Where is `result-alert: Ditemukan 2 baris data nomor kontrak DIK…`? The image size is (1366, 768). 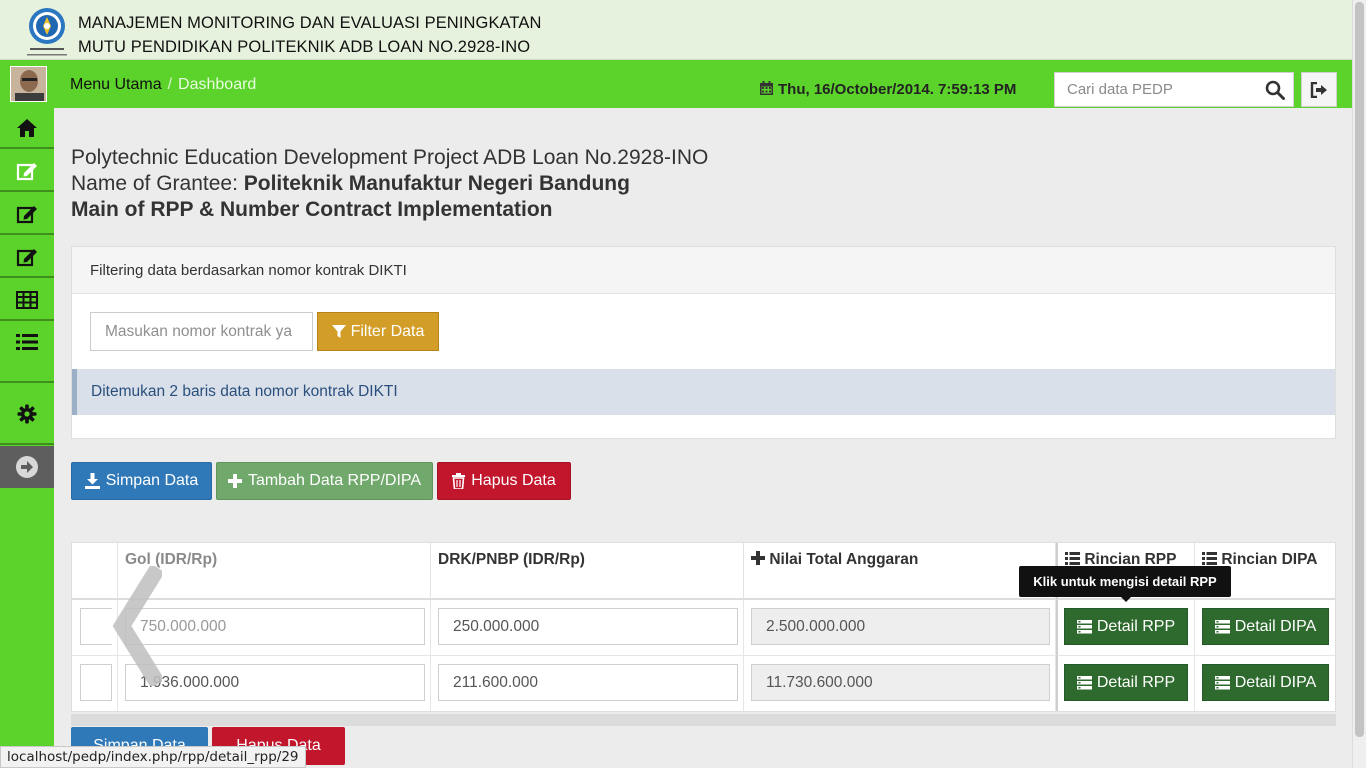
result-alert: Ditemukan 2 baris data nomor kontrak DIK… is located at coordinates (703, 392).